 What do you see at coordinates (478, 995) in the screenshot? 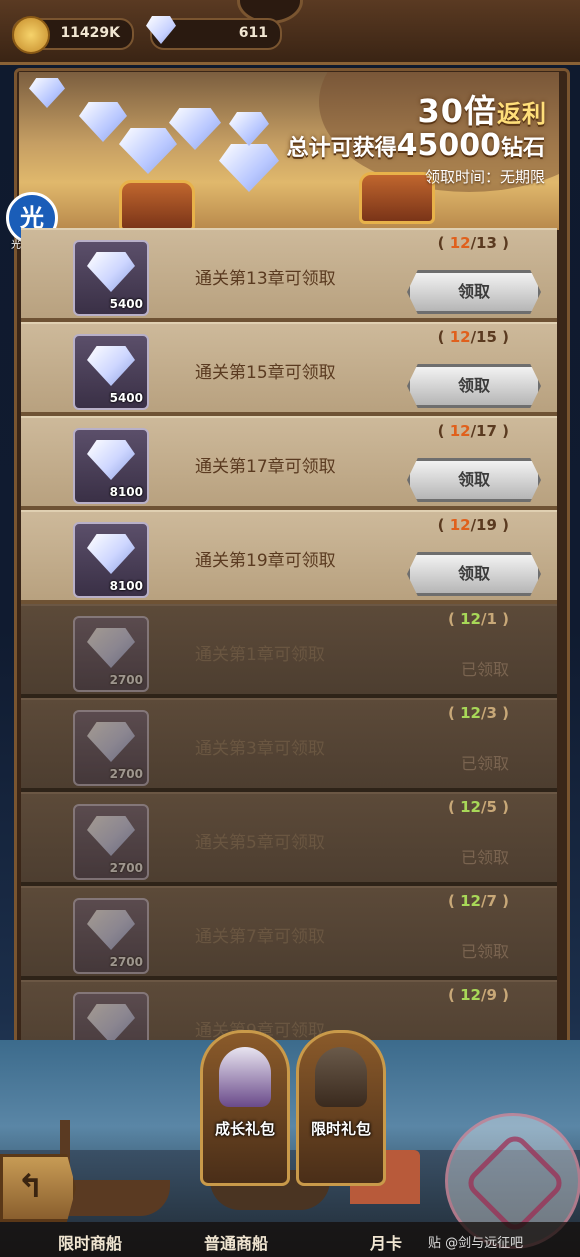
I see `reward-progress: ( 12/9 )` at bounding box center [478, 995].